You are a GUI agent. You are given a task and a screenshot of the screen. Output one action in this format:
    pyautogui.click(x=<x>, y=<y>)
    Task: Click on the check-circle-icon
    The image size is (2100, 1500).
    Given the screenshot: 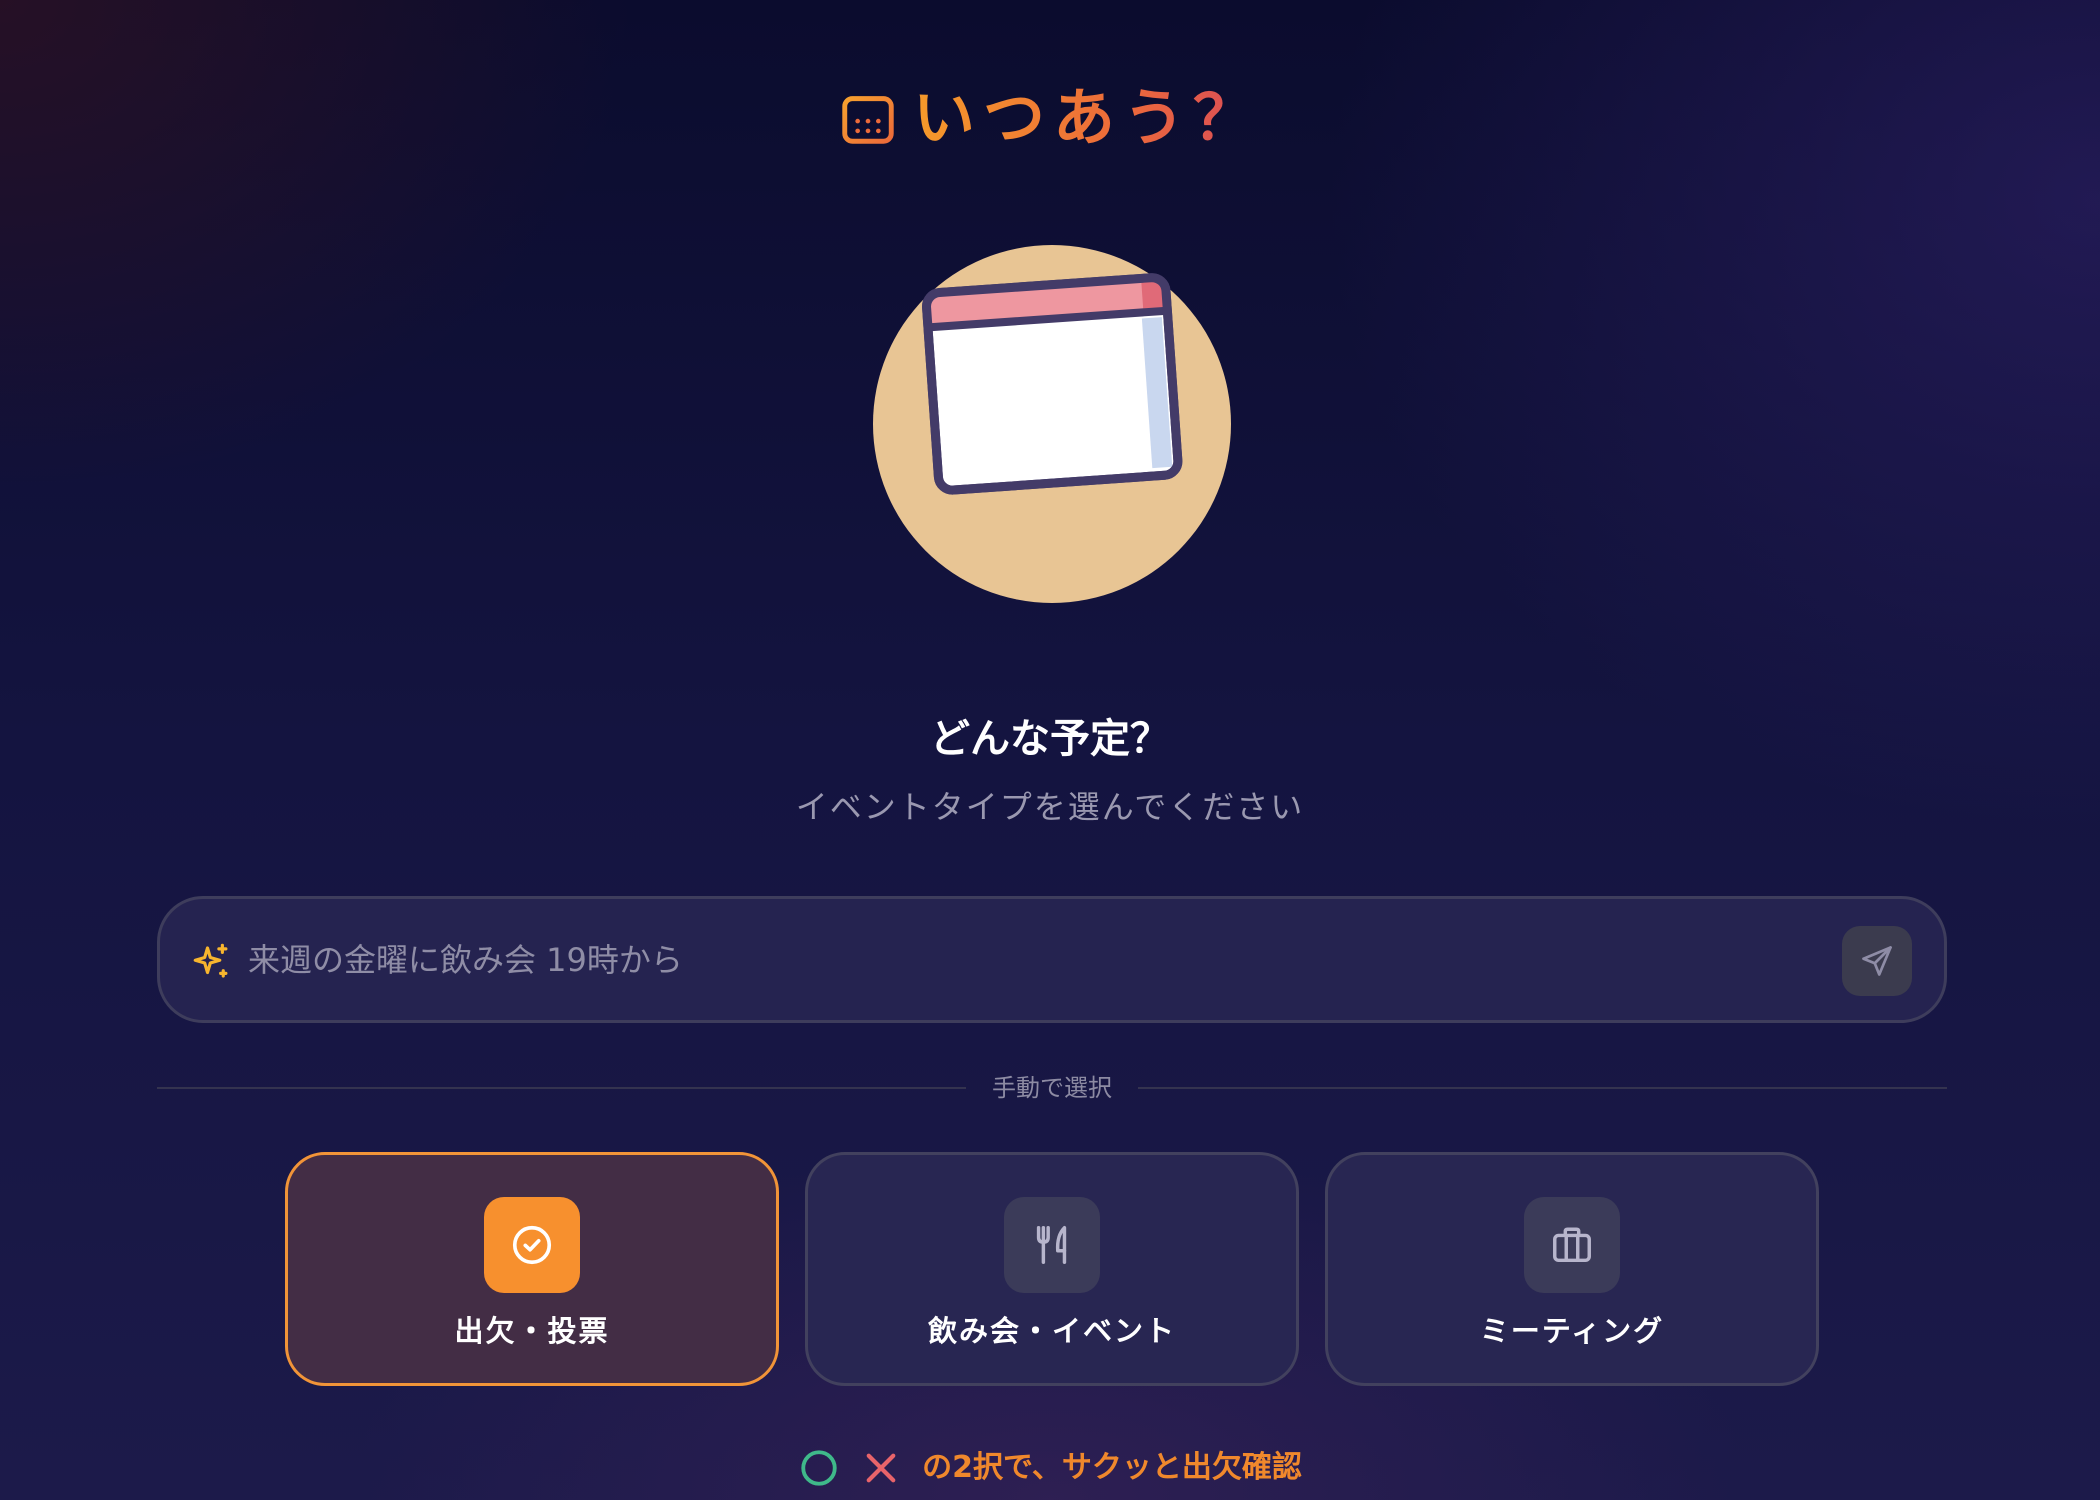 What is the action you would take?
    pyautogui.click(x=532, y=1245)
    